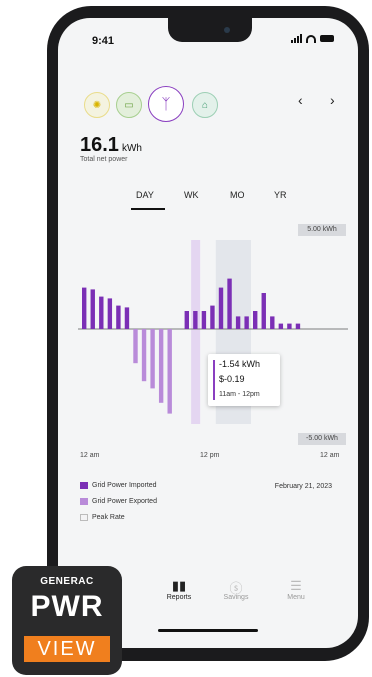 This screenshot has height=677, width=372. Describe the element at coordinates (179, 585) in the screenshot. I see `bar-chart-icon: ▮▮` at that location.